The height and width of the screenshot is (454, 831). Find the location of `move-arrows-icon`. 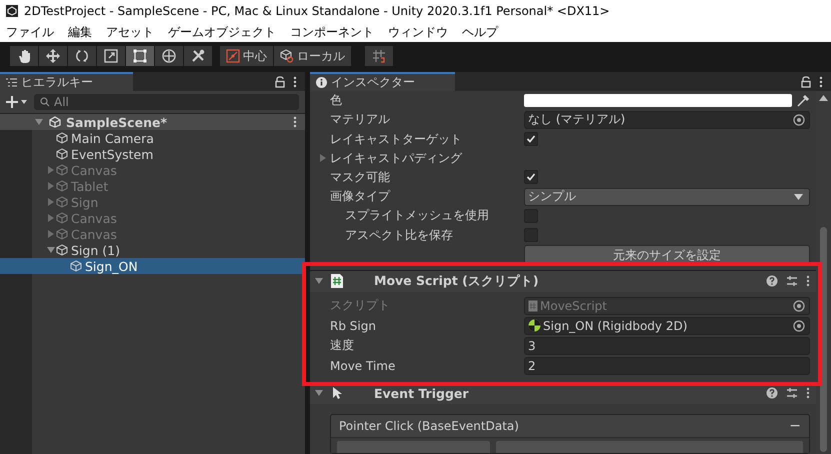

move-arrows-icon is located at coordinates (53, 56).